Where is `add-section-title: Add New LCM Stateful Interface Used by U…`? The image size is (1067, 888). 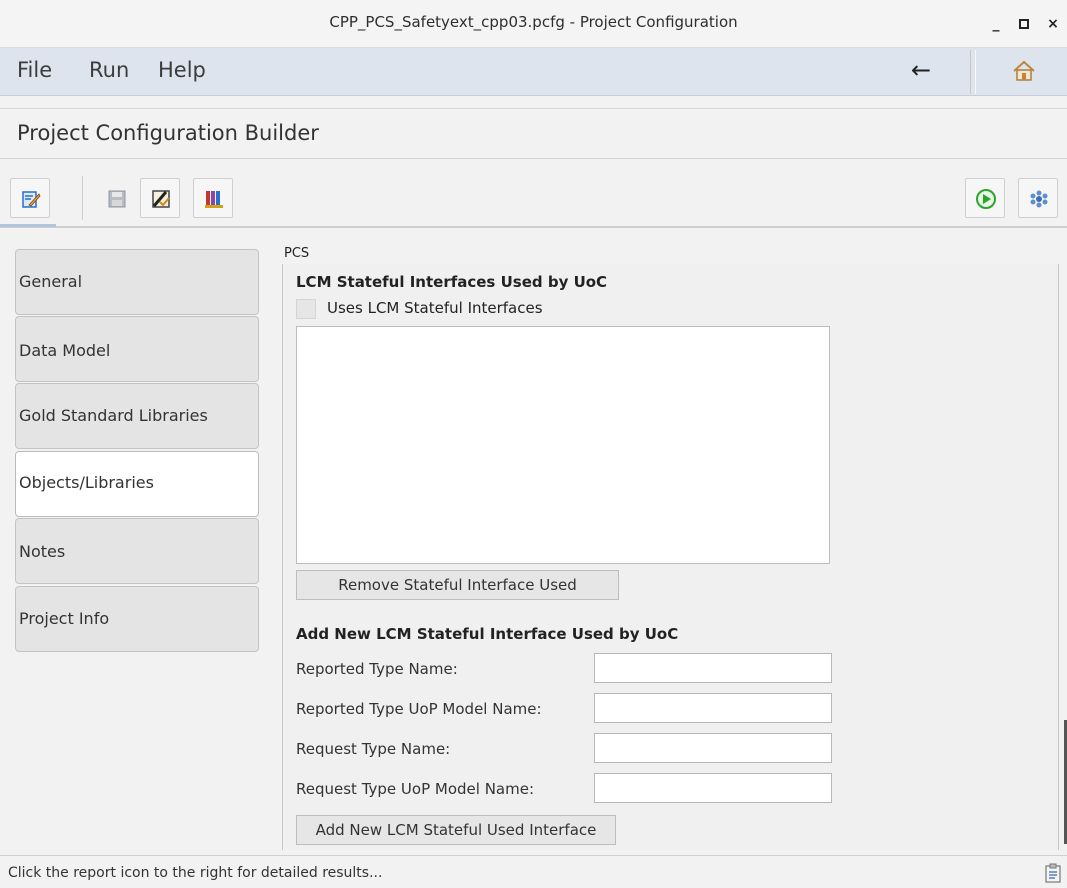
add-section-title: Add New LCM Stateful Interface Used by U… is located at coordinates (487, 634).